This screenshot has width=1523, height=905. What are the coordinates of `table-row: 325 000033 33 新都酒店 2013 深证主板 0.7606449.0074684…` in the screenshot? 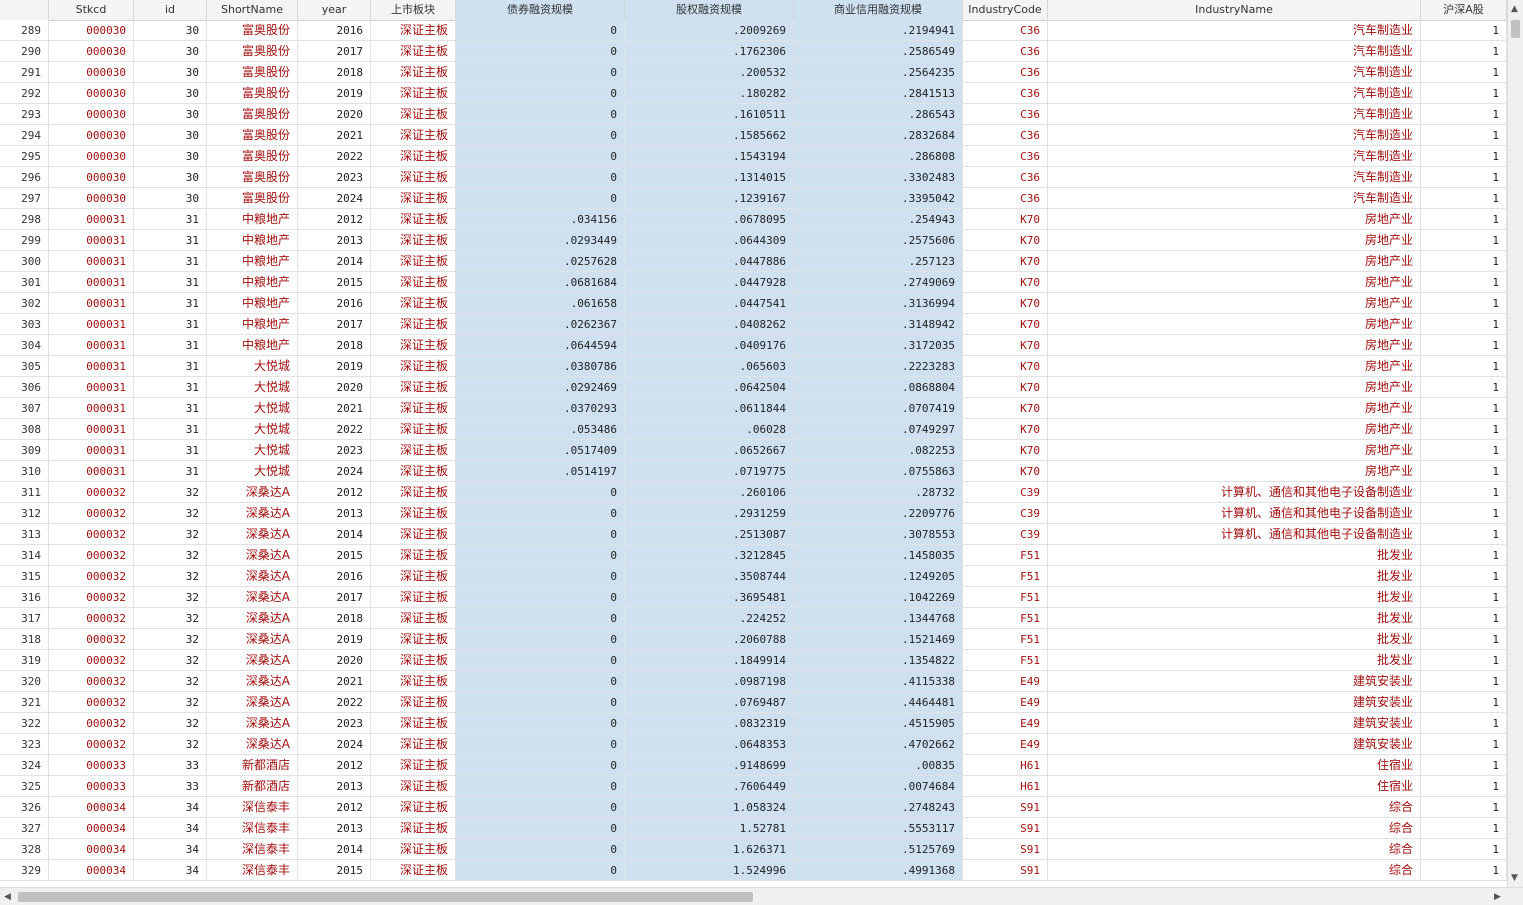 It's located at (753, 786).